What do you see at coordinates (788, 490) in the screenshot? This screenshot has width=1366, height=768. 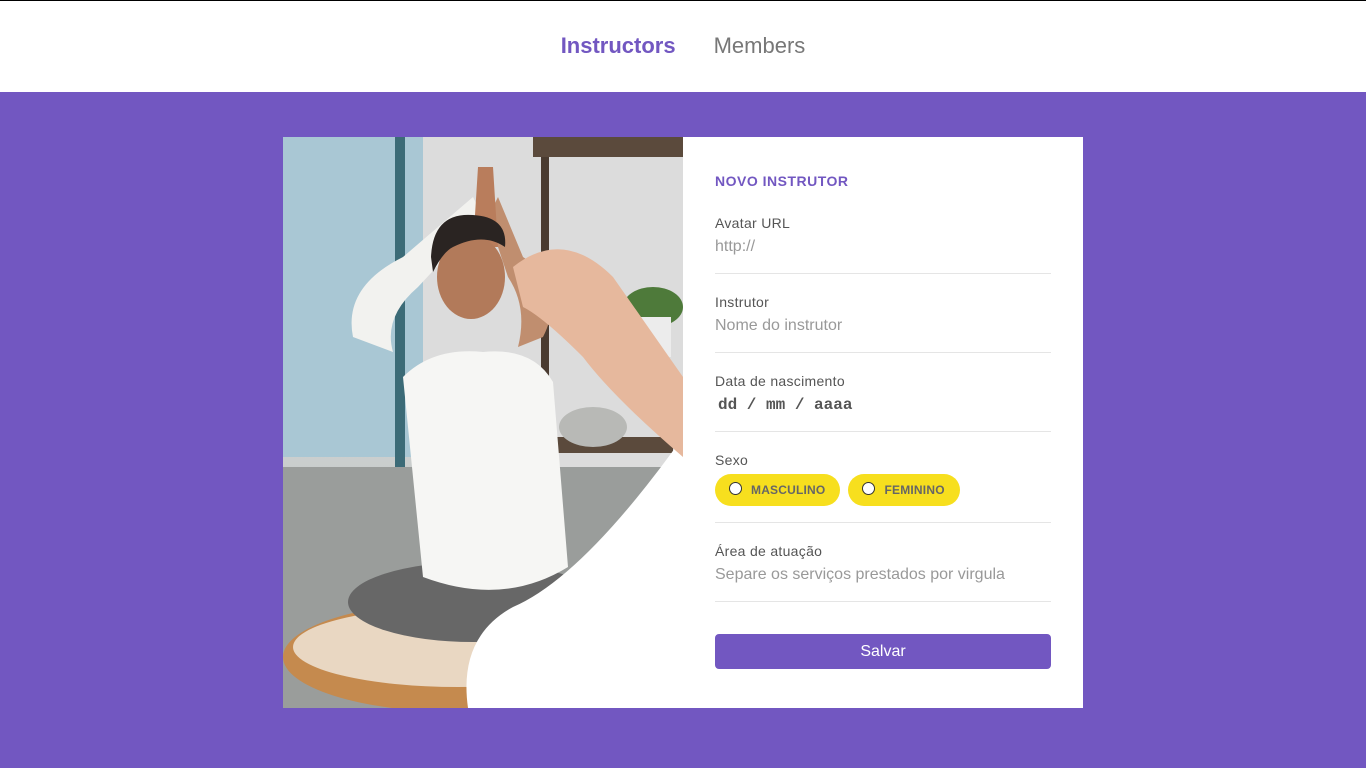 I see `gender-option-label: MASCULINO` at bounding box center [788, 490].